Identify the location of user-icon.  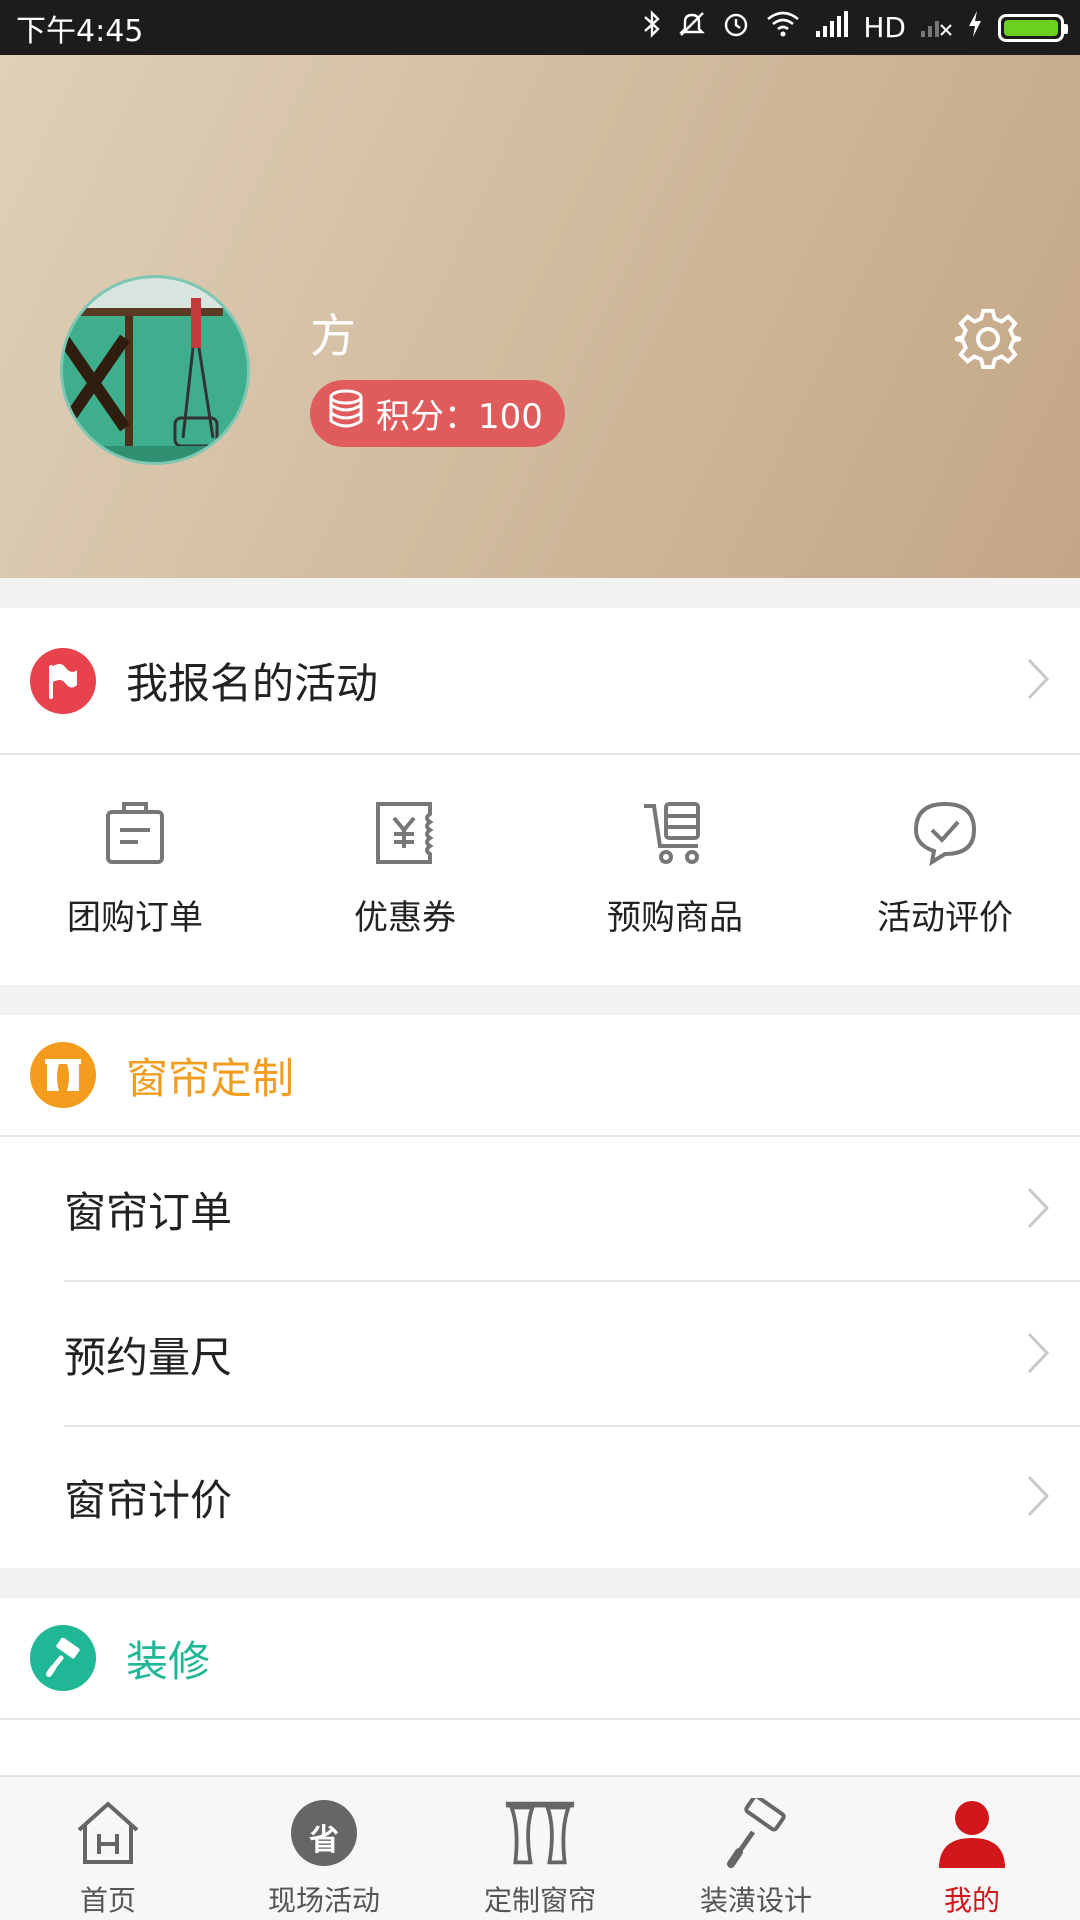
(972, 1833).